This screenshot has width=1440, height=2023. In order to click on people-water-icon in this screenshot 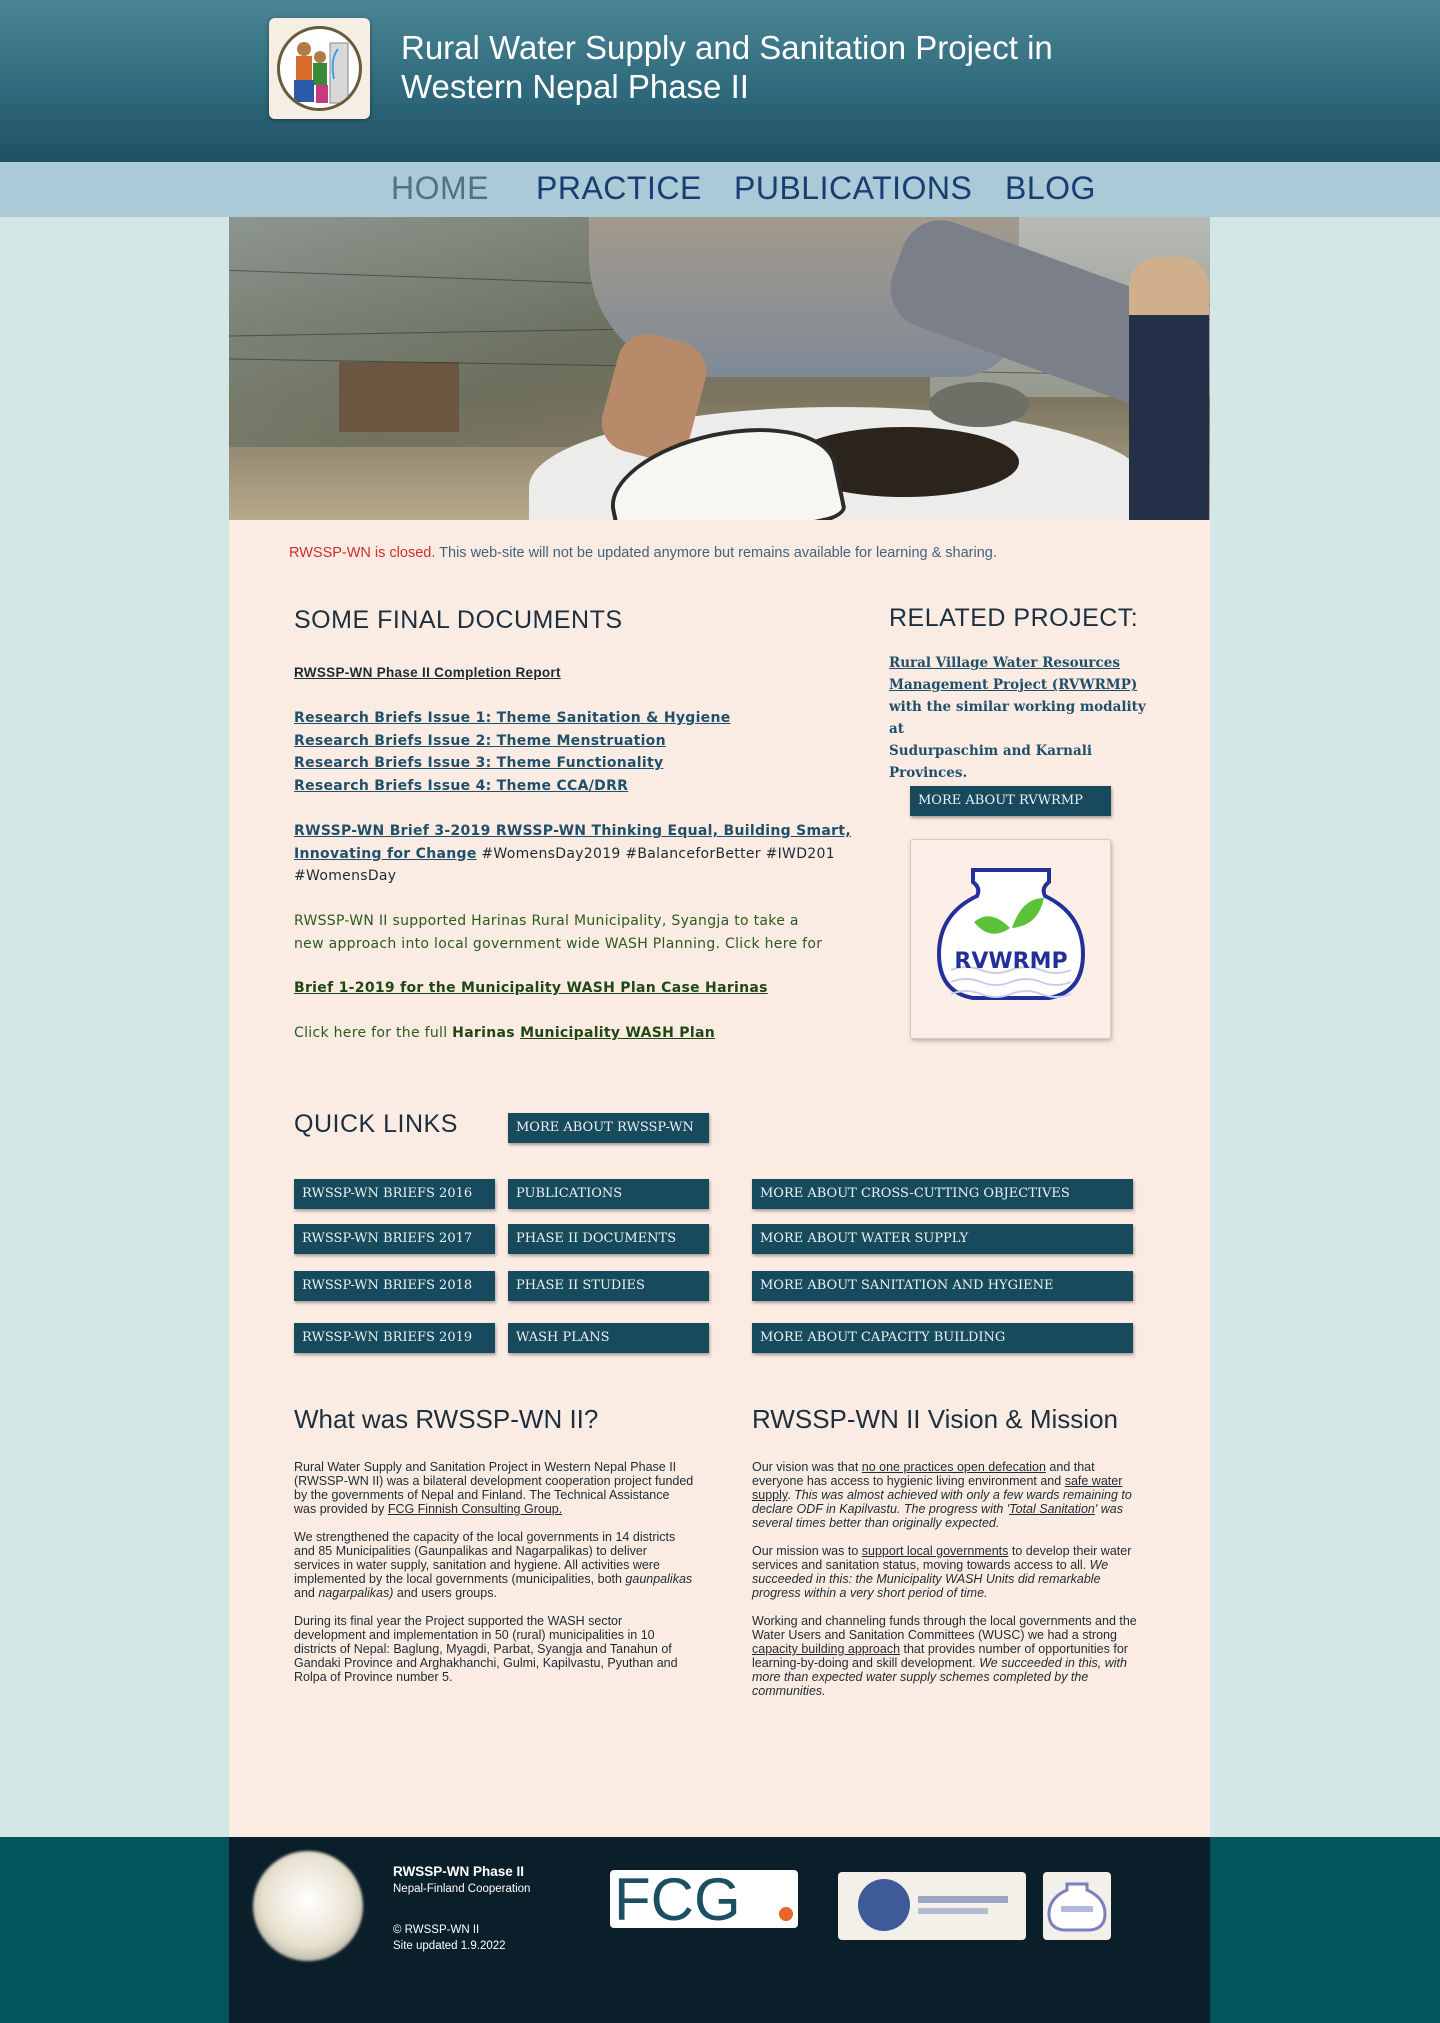, I will do `click(321, 73)`.